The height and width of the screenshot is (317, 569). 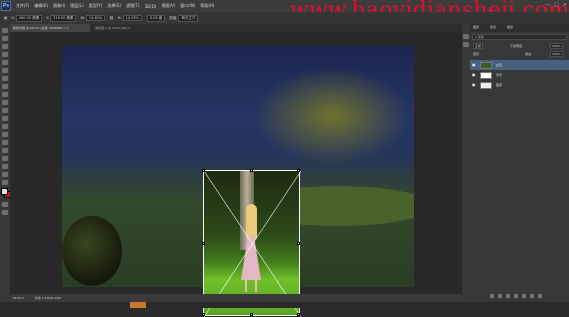 What do you see at coordinates (111, 18) in the screenshot?
I see `link-icon: ⛓` at bounding box center [111, 18].